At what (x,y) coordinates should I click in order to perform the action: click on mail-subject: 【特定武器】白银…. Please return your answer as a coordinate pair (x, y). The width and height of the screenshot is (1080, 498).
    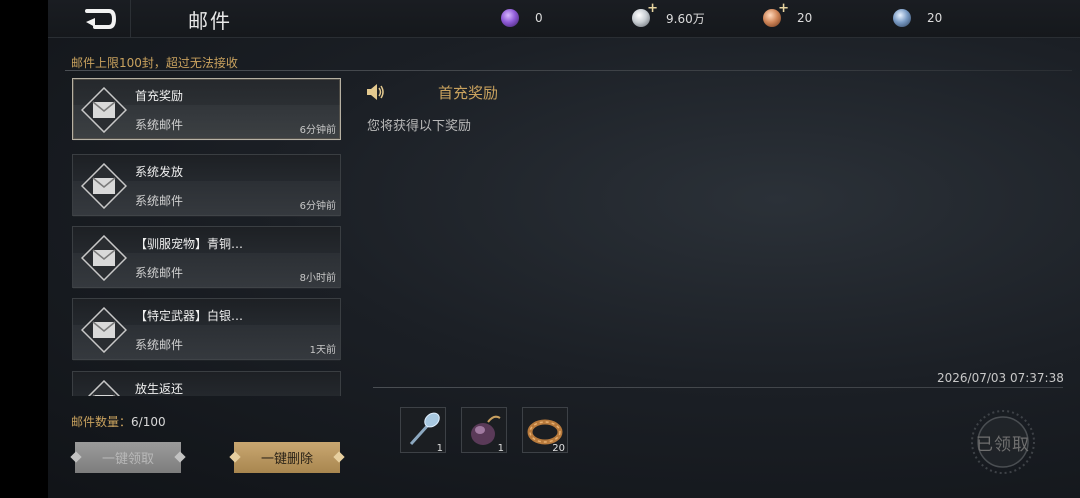
    Looking at the image, I should click on (189, 316).